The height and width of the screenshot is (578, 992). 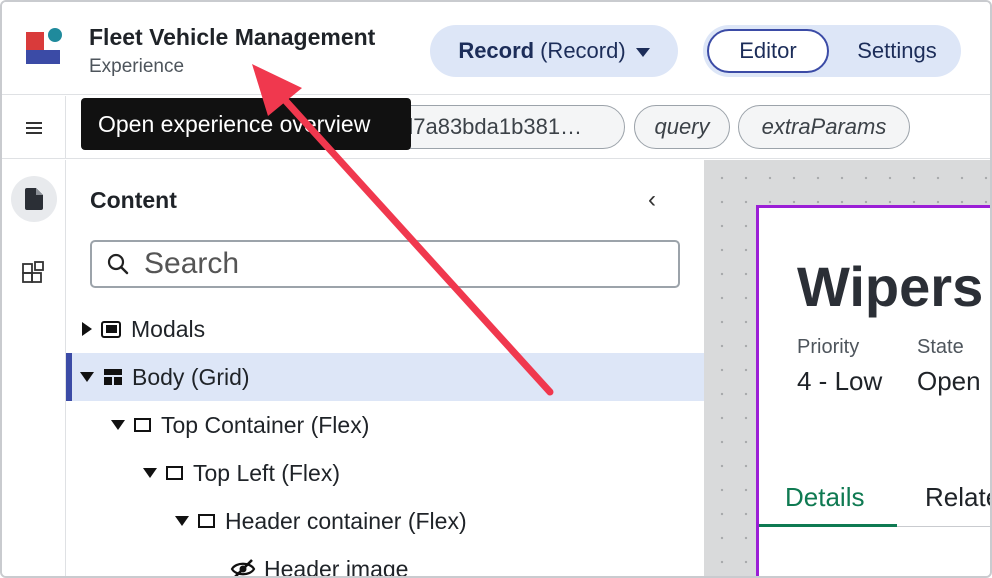 I want to click on state-value: Open, so click(x=949, y=381).